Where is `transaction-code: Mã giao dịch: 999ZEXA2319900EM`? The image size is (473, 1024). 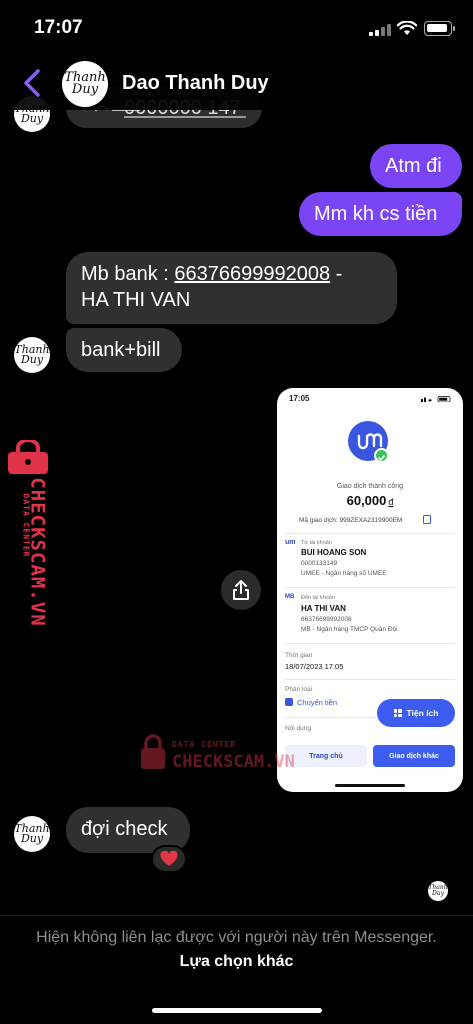 transaction-code: Mã giao dịch: 999ZEXA2319900EM is located at coordinates (351, 520).